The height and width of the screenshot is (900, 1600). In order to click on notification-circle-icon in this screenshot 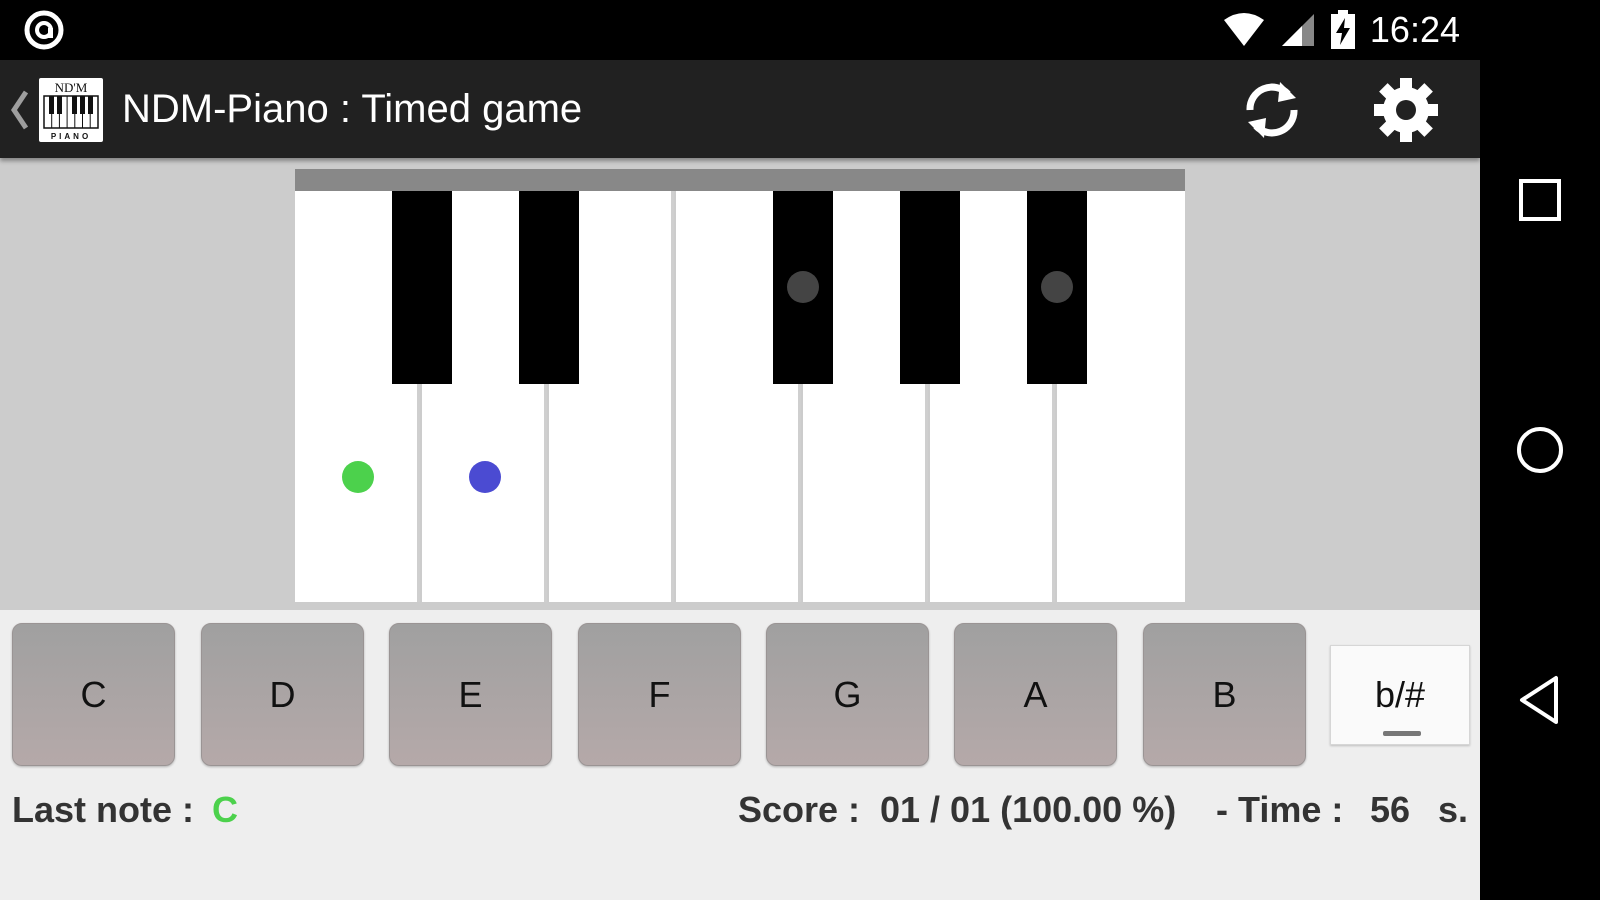, I will do `click(44, 30)`.